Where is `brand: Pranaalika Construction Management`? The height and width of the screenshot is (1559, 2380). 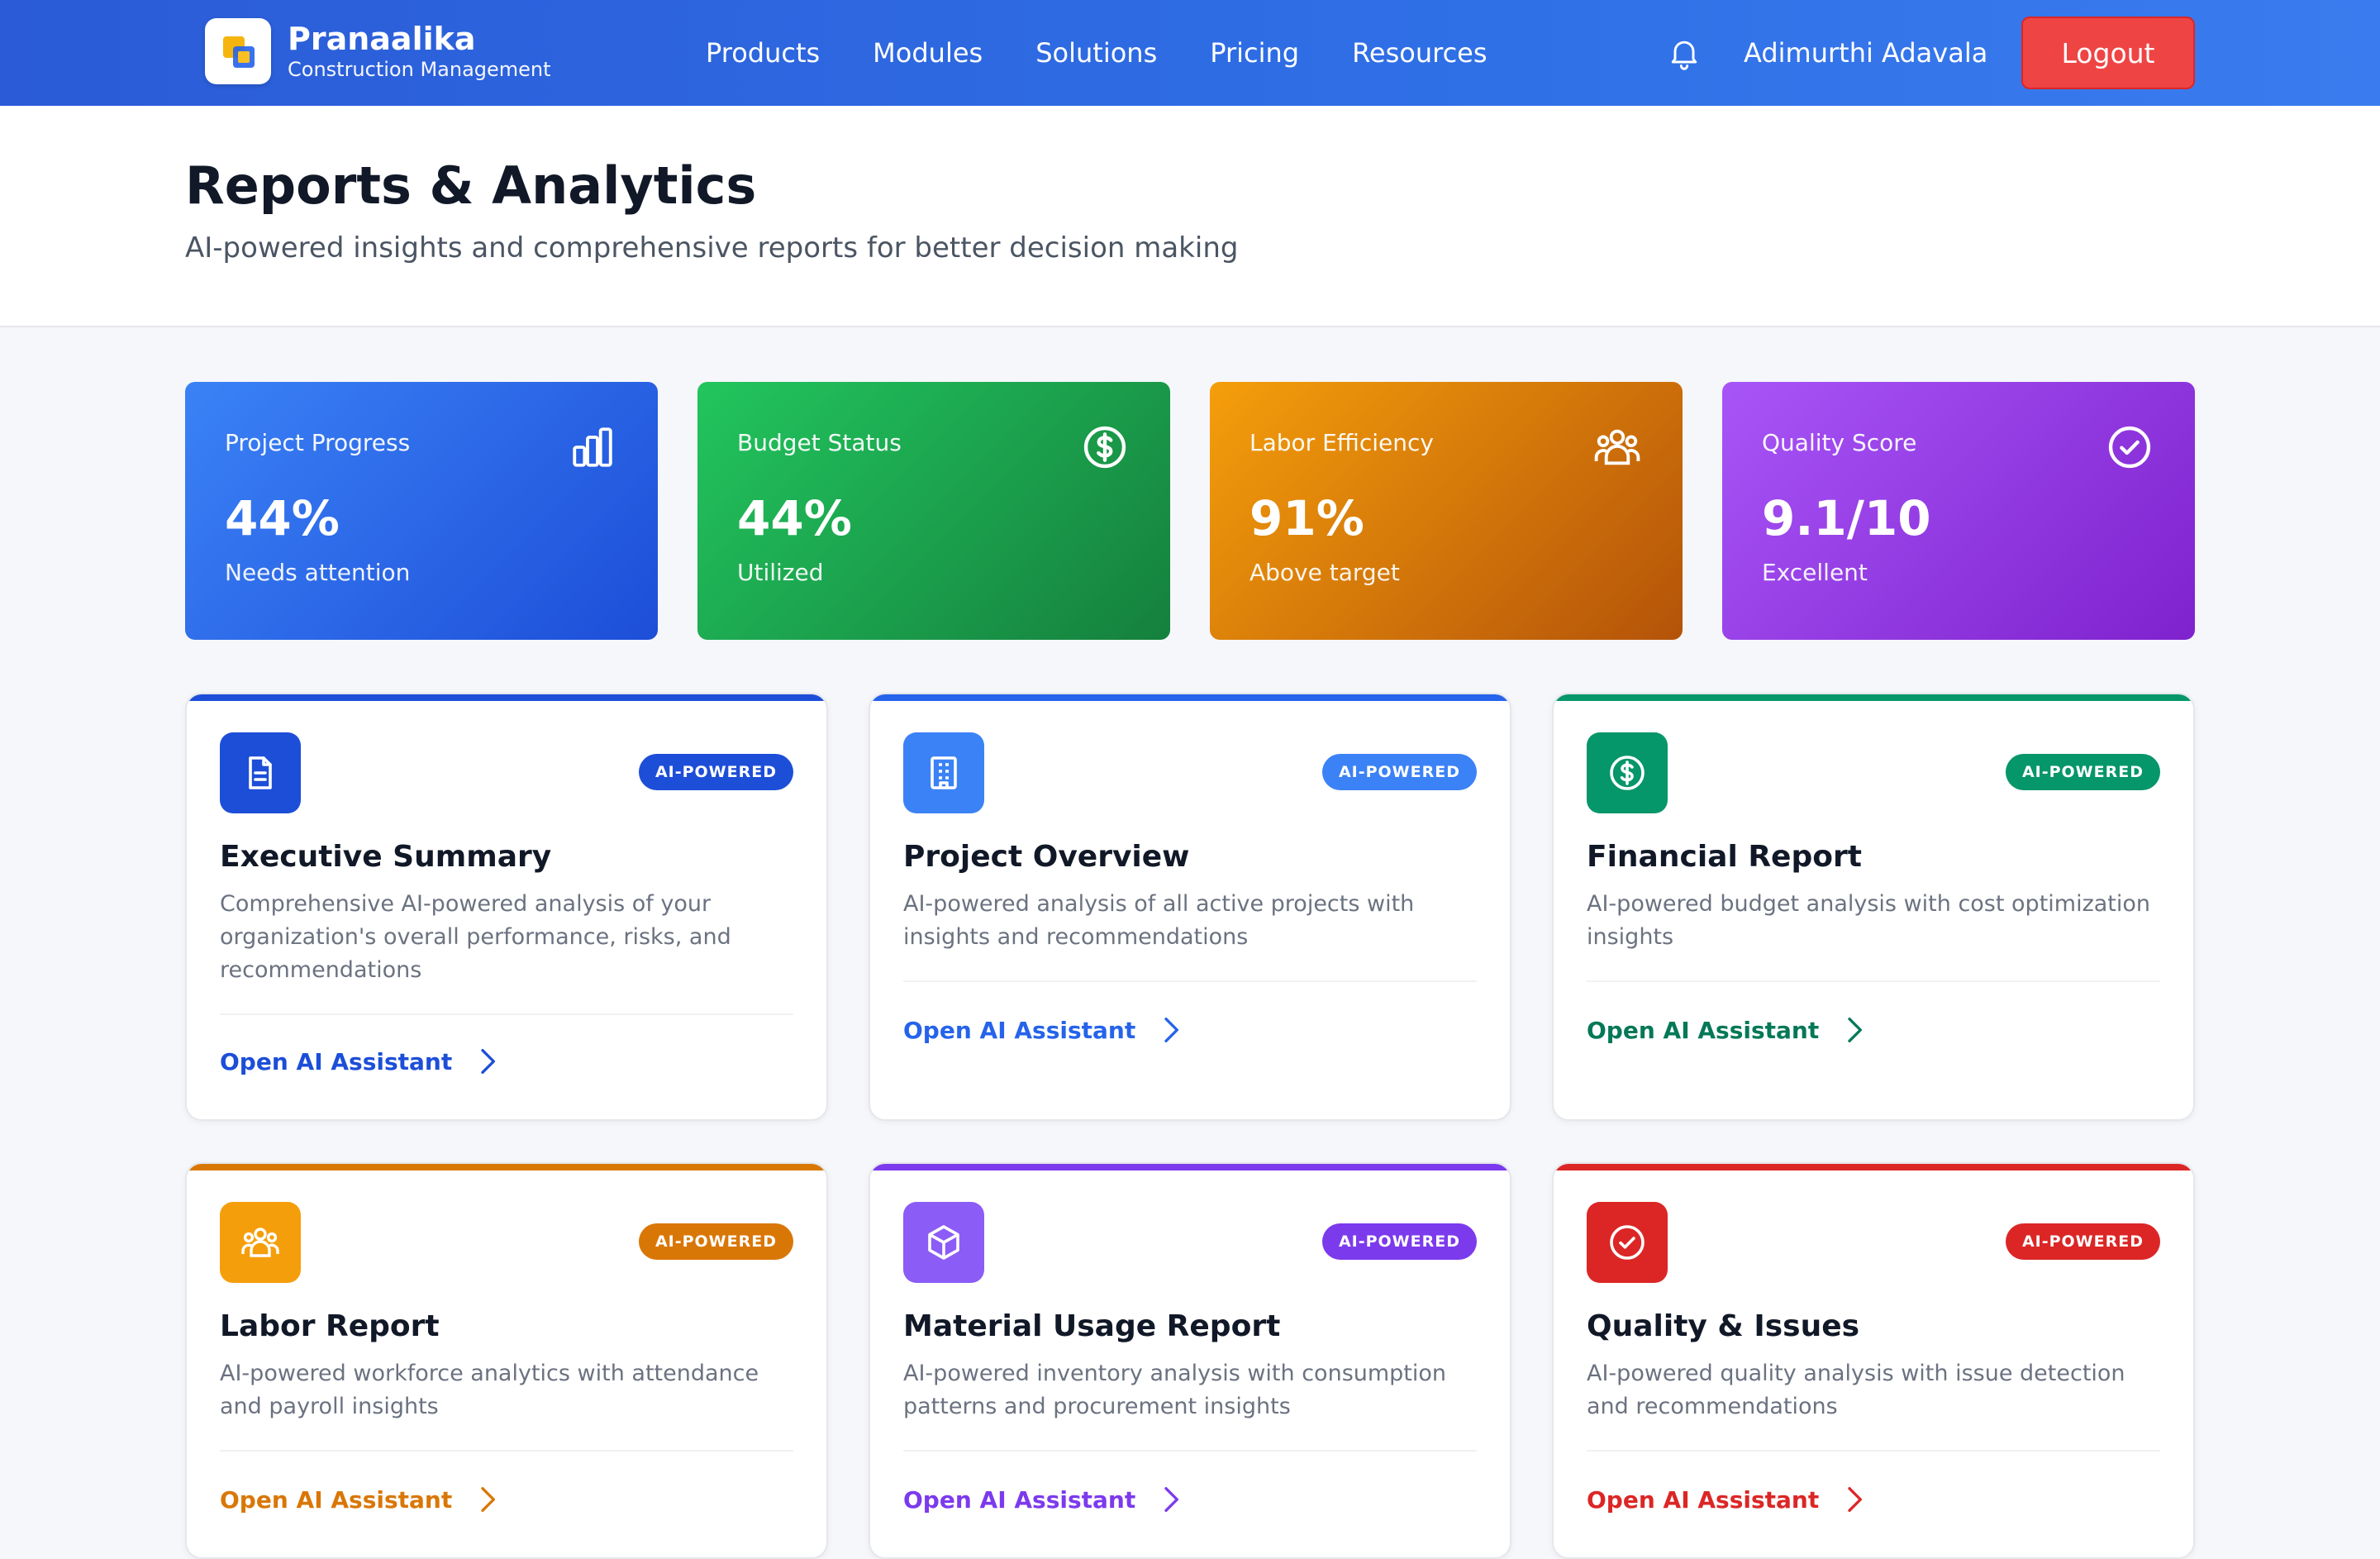
brand: Pranaalika Construction Management is located at coordinates (378, 51).